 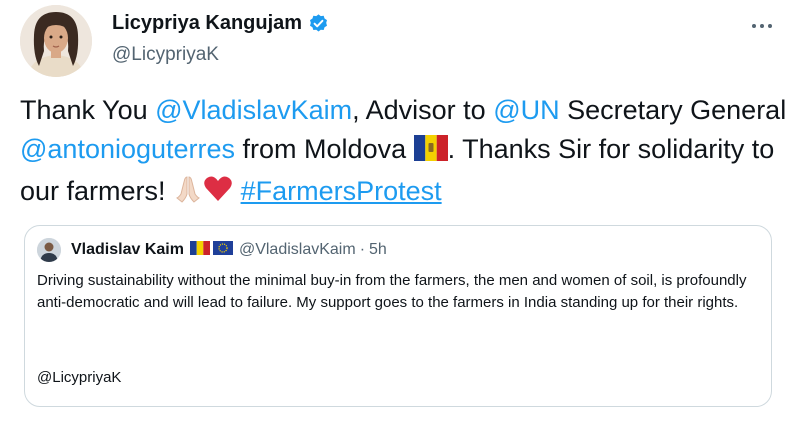 I want to click on author-avatar, so click(x=56, y=41).